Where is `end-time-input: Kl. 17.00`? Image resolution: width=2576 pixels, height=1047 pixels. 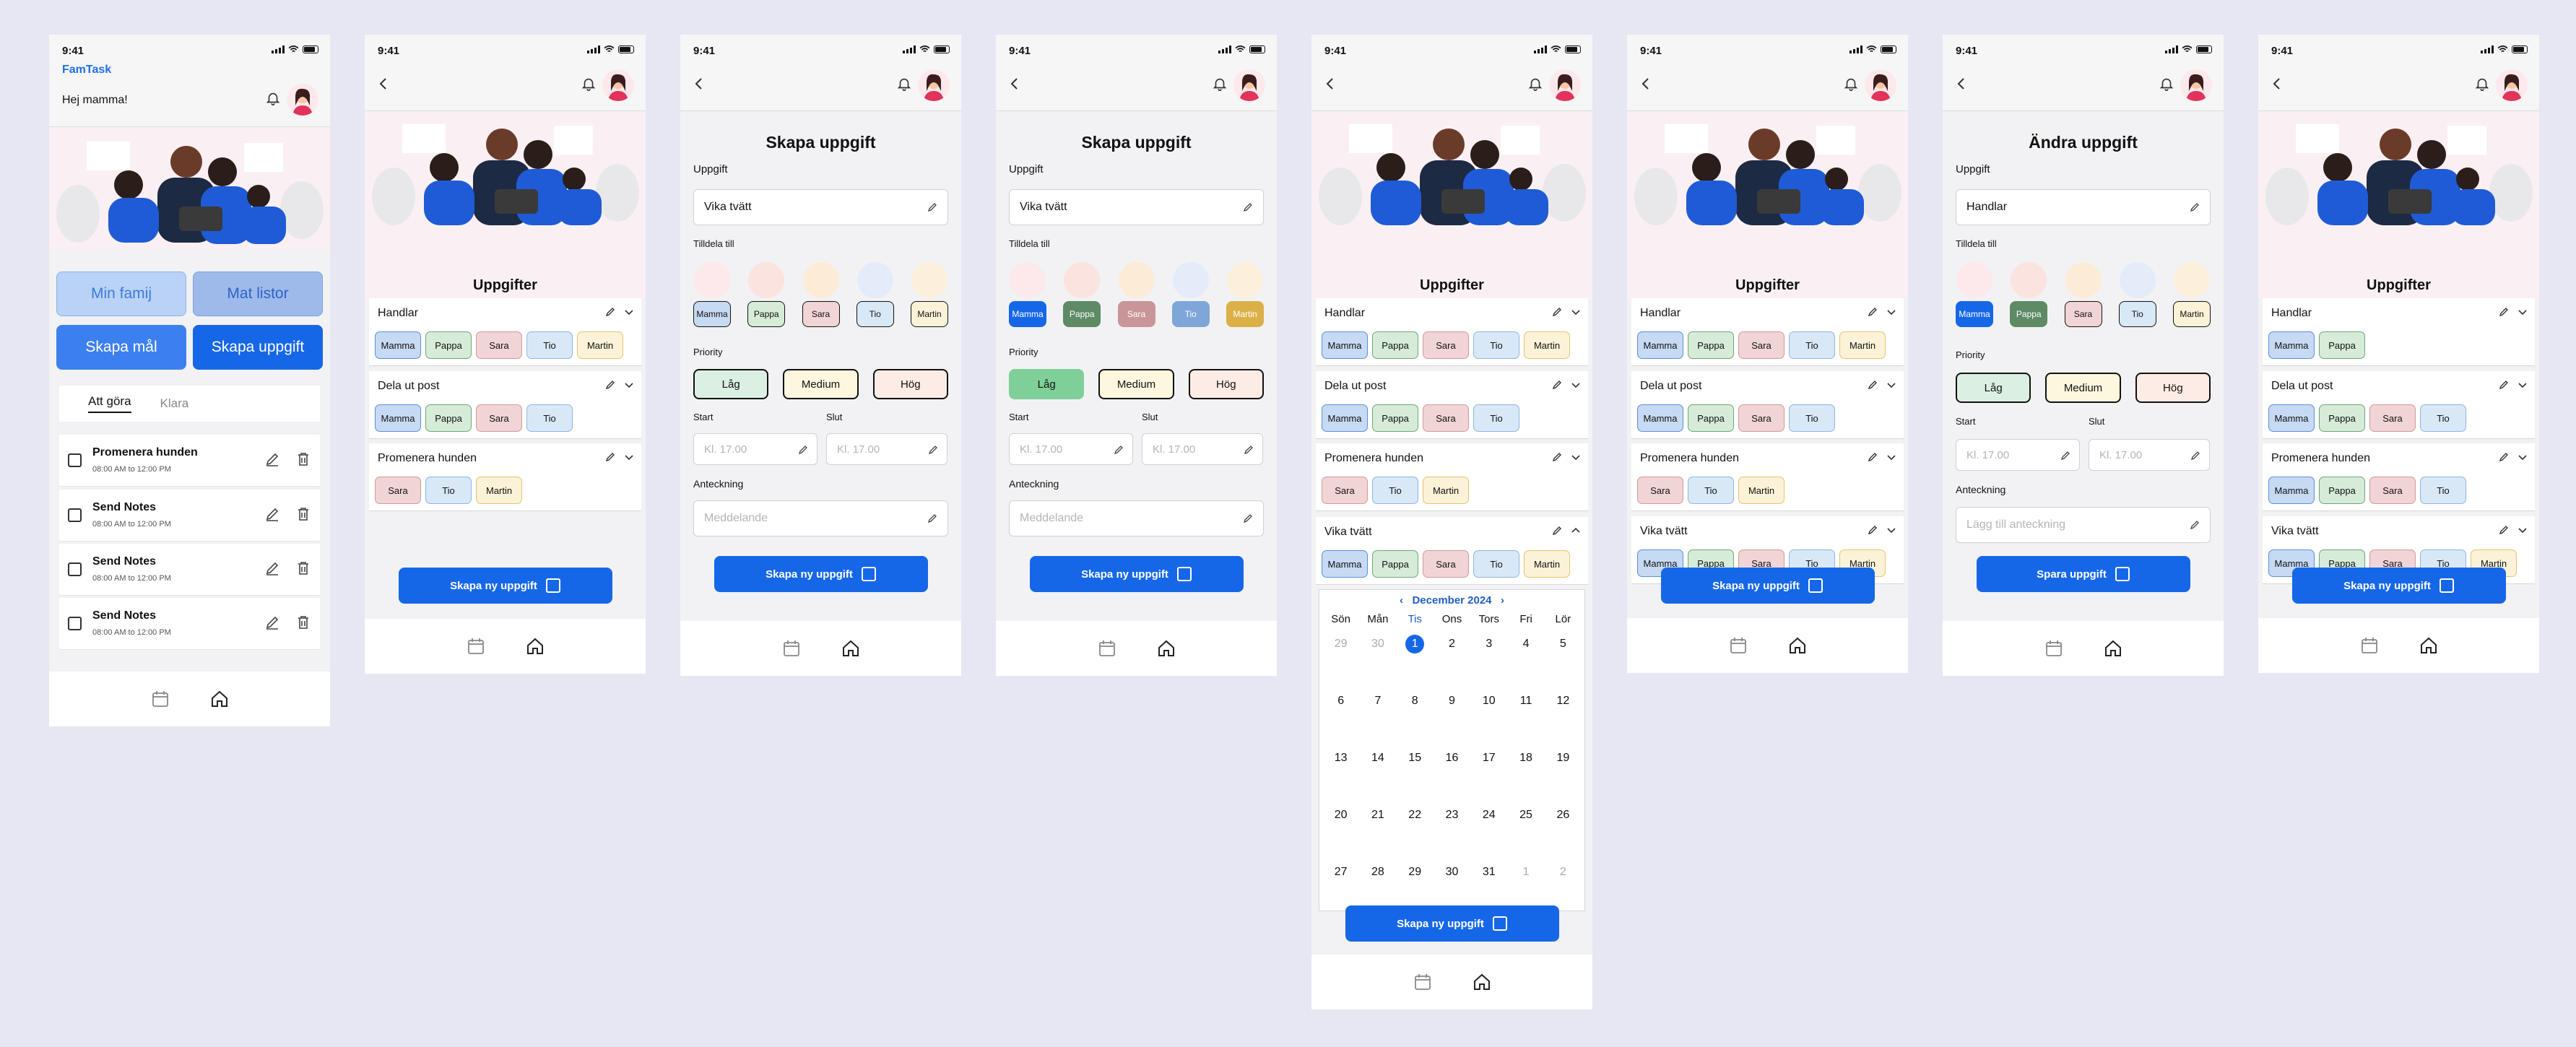 end-time-input: Kl. 17.00 is located at coordinates (886, 449).